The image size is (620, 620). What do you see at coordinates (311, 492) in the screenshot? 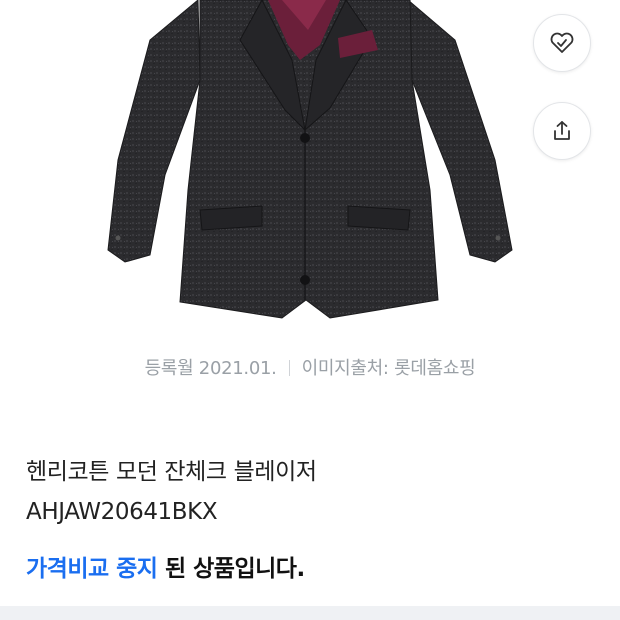
I see `product-title: 헨리코튼 모던 잔체크 블레이저 AHJAW20641BKX` at bounding box center [311, 492].